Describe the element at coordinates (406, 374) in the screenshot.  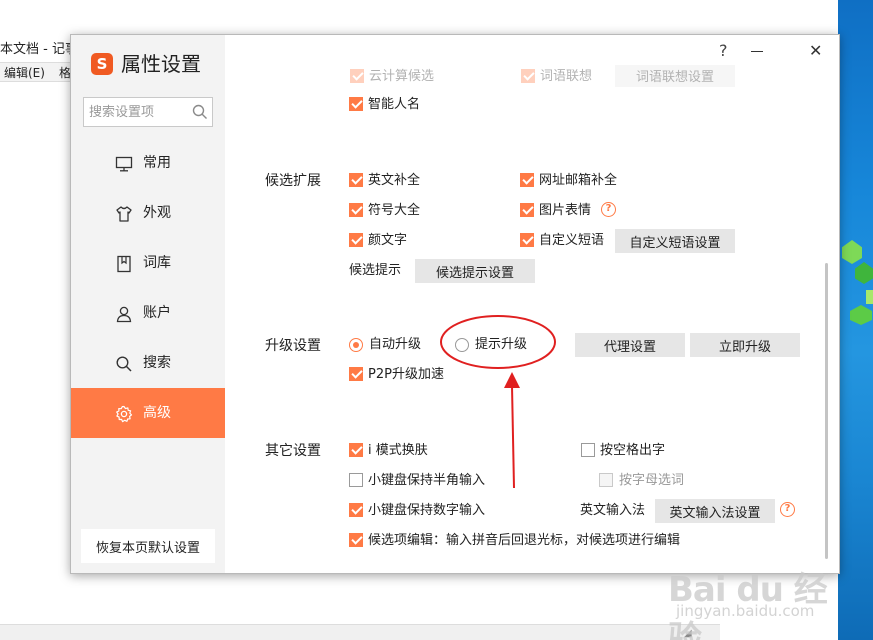
I see `p2p-upgrade-label: P2P升级加速` at that location.